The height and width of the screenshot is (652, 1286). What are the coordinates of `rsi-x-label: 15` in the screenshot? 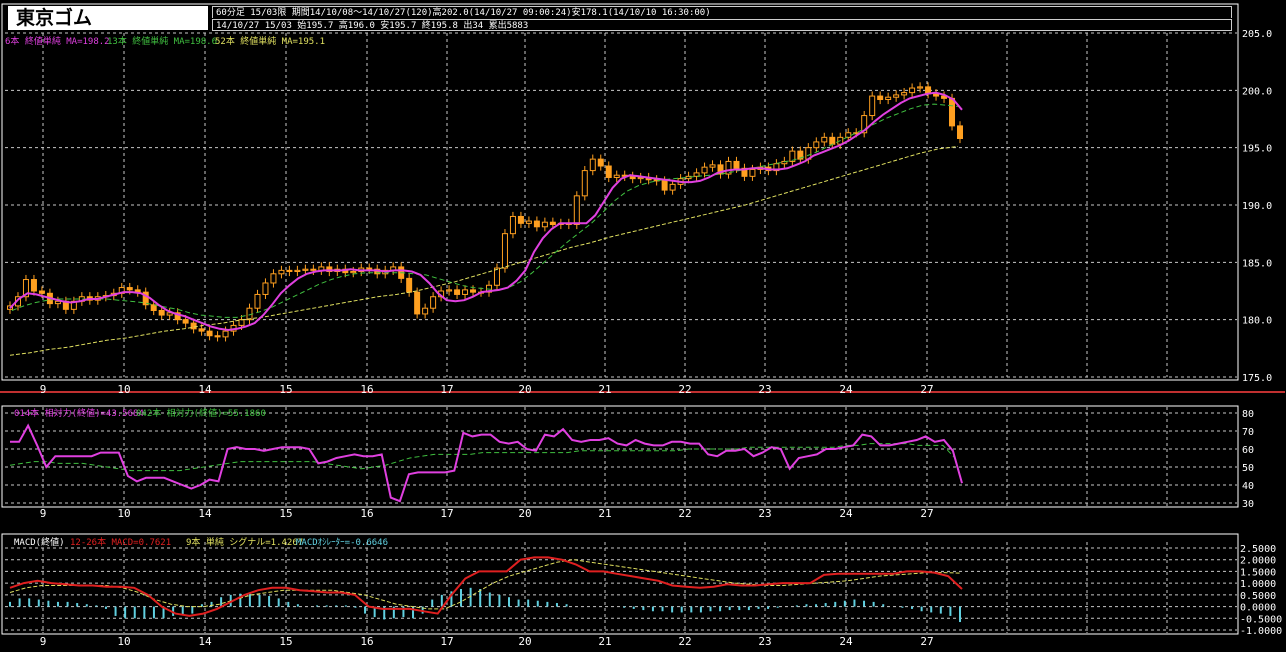 It's located at (285, 513).